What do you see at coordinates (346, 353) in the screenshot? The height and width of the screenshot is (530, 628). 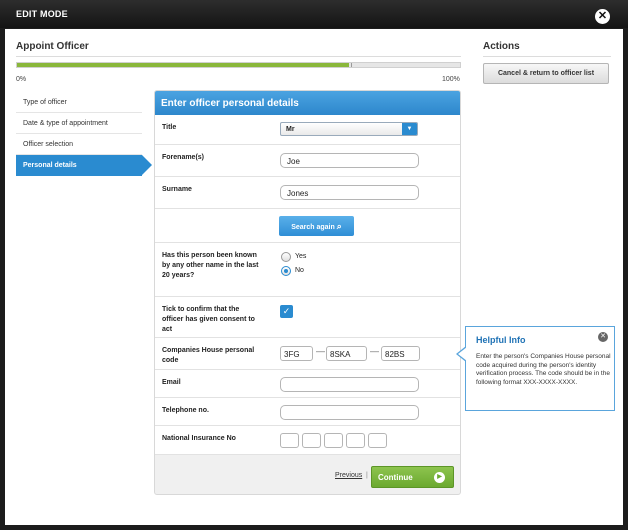 I see `personal-code-part-2: 8SKA` at bounding box center [346, 353].